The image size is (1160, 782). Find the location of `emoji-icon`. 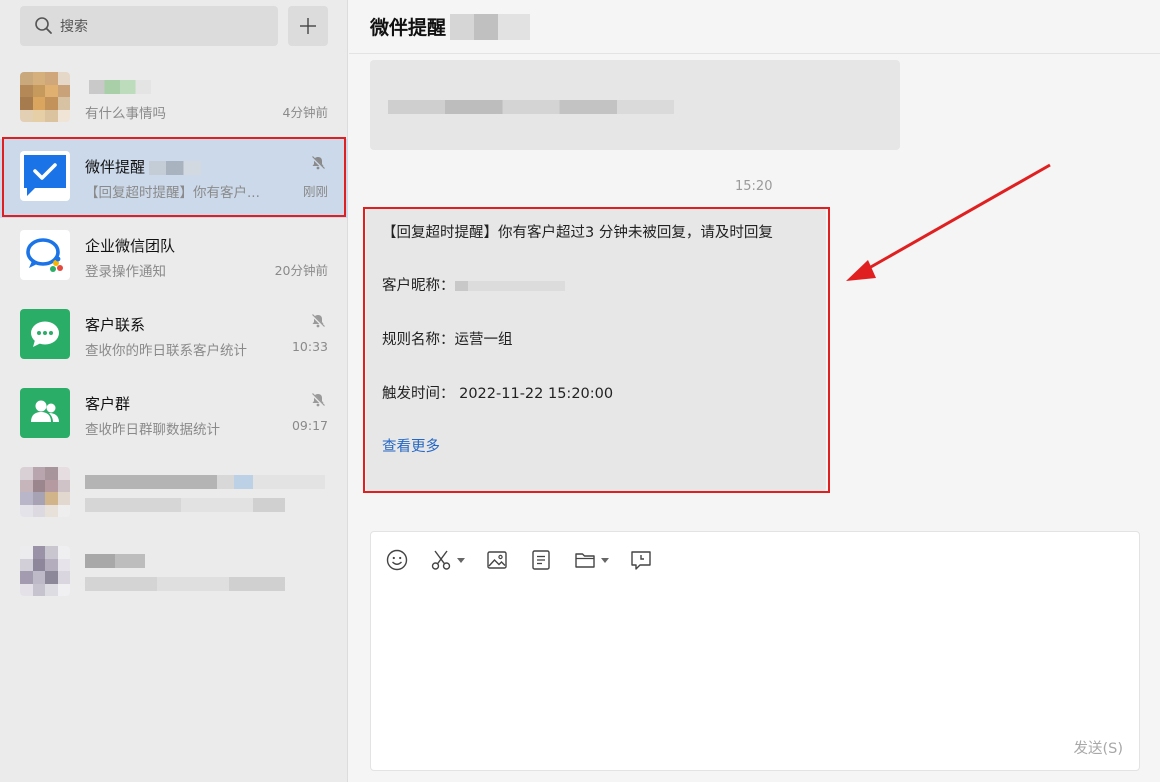

emoji-icon is located at coordinates (397, 560).